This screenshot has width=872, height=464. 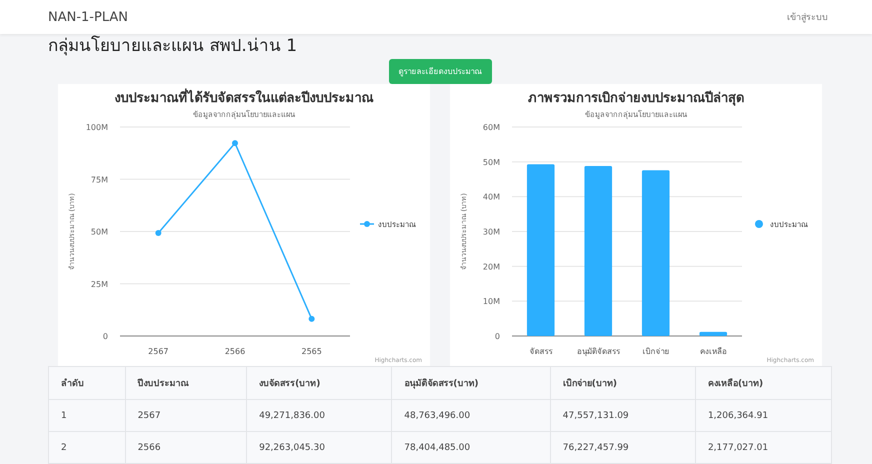 What do you see at coordinates (471, 383) in the screenshot?
I see `column-header: อนุมัติจัดสรร(บาท)` at bounding box center [471, 383].